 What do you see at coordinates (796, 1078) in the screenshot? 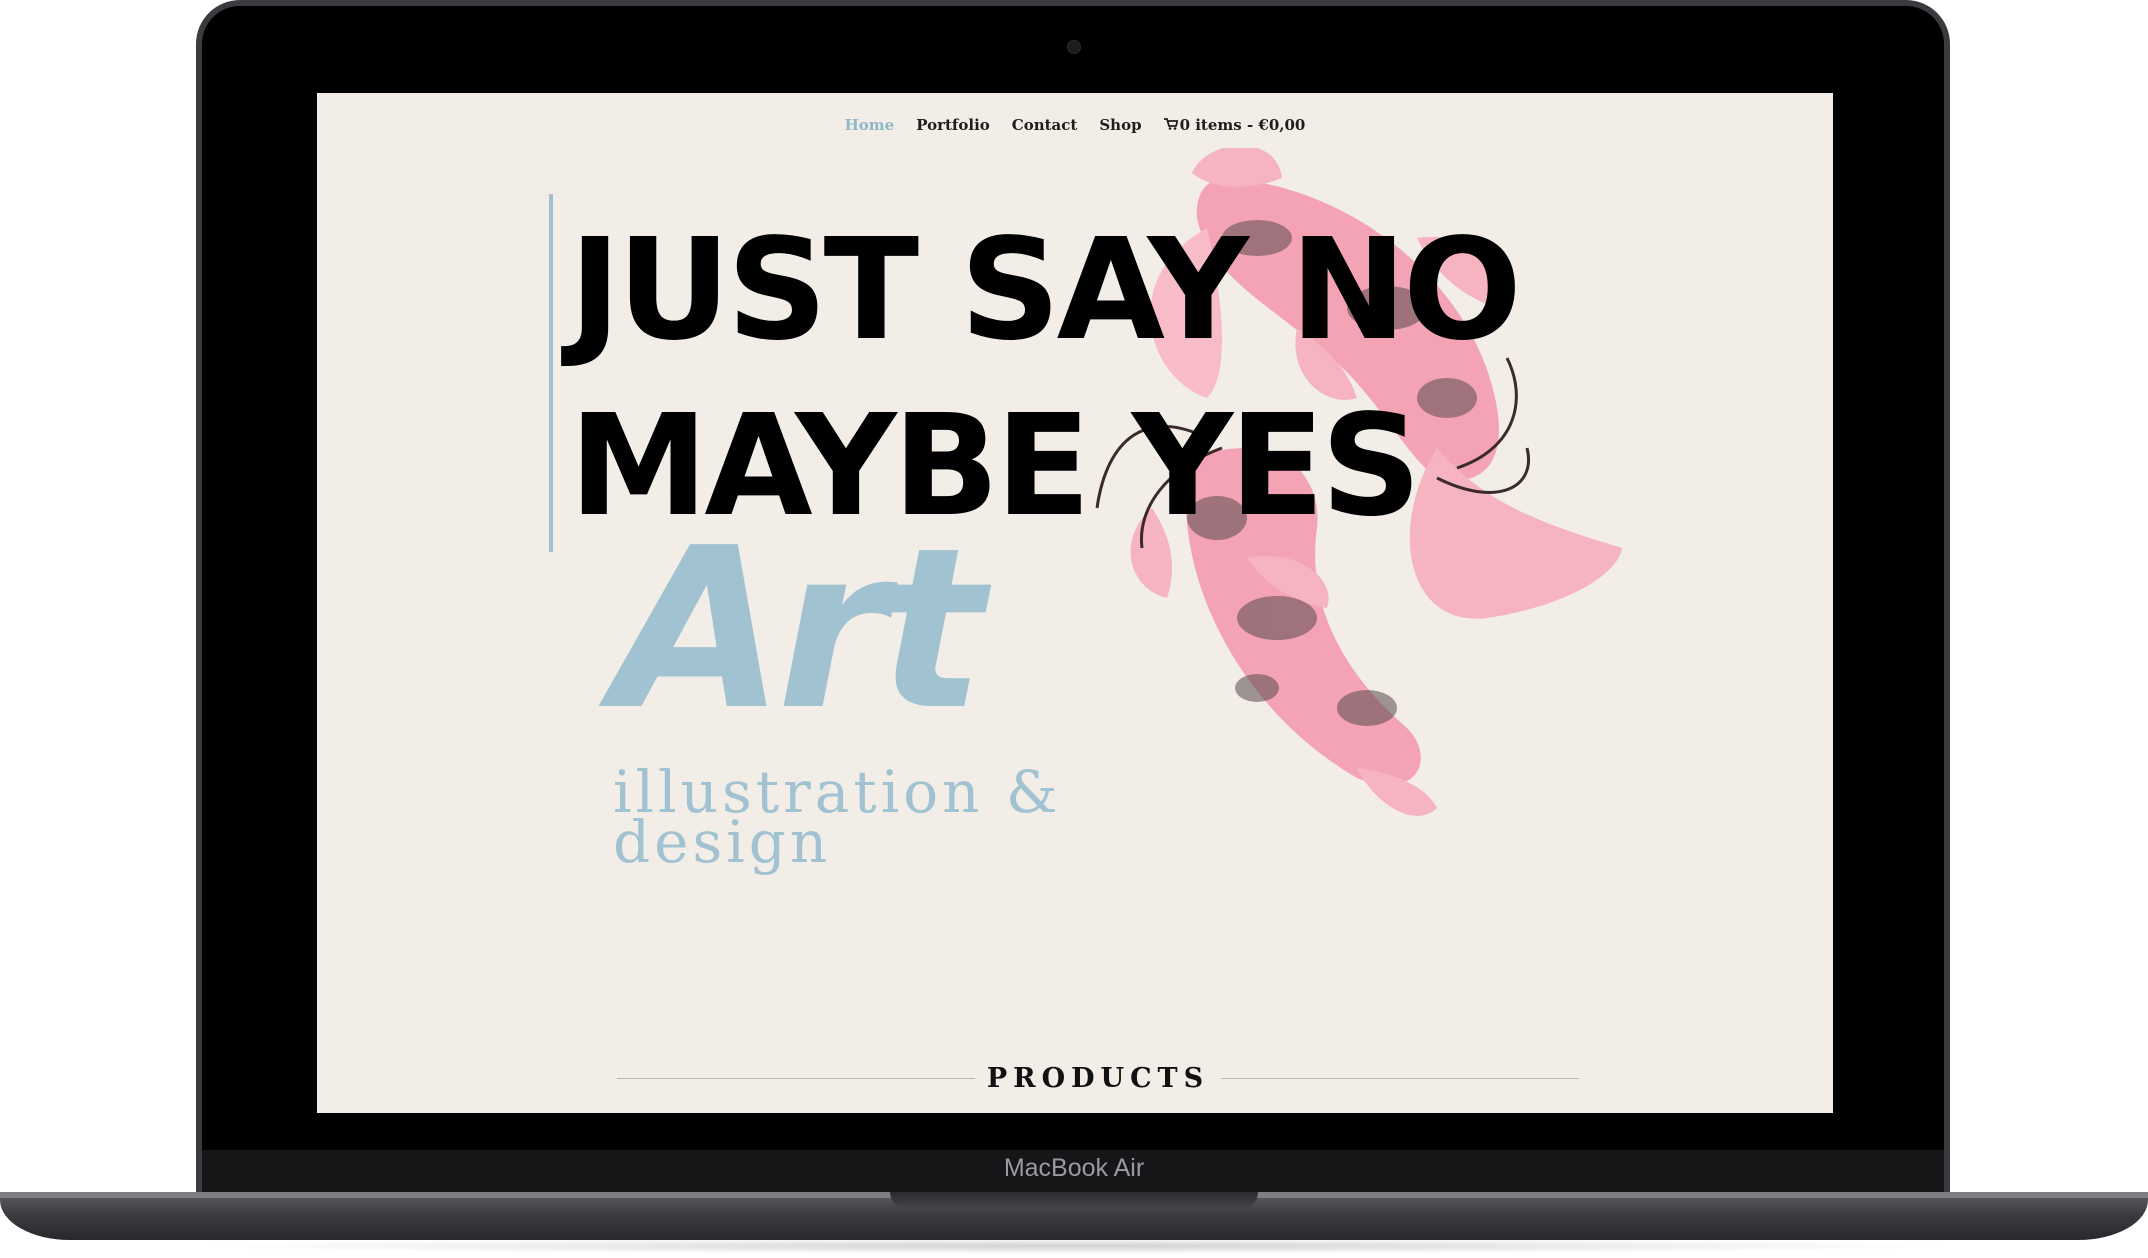
I see `divider-left` at bounding box center [796, 1078].